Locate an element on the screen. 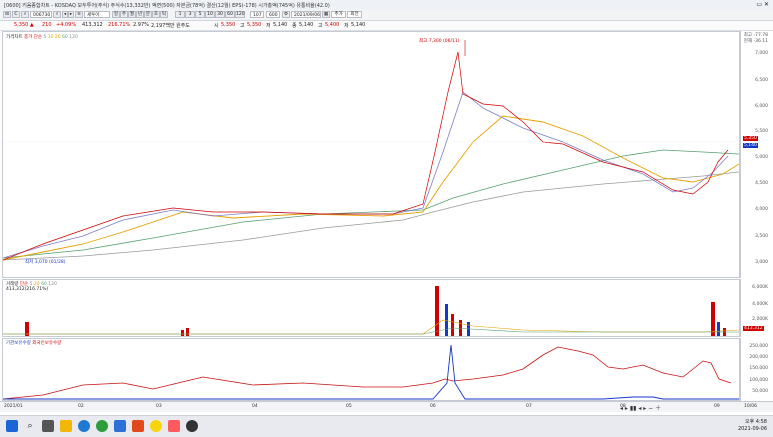 Image resolution: width=773 pixels, height=437 pixels. lock-icon: ⊟ is located at coordinates (7, 14).